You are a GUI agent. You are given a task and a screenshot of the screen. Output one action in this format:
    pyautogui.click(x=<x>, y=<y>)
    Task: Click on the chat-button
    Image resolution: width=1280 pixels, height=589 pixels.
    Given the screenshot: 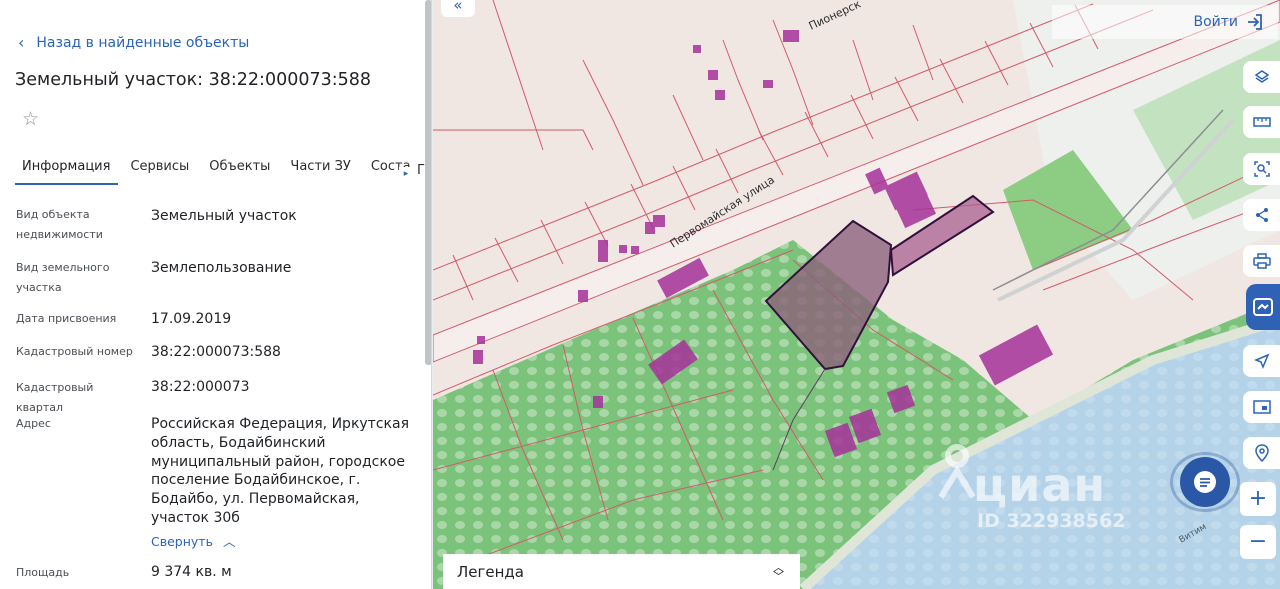 What is the action you would take?
    pyautogui.click(x=1205, y=482)
    